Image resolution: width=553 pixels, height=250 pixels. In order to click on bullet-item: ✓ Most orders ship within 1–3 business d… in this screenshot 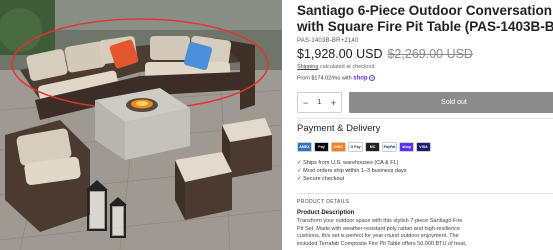, I will do `click(352, 171)`.